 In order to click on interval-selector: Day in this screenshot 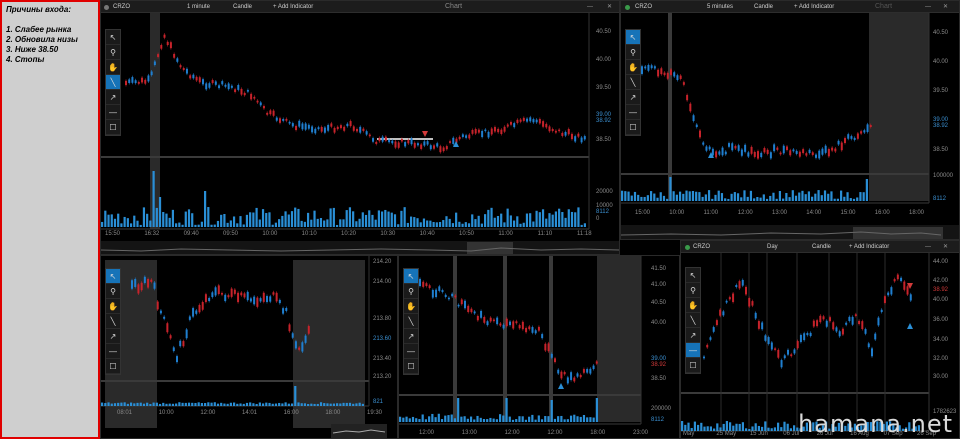, I will do `click(772, 247)`.